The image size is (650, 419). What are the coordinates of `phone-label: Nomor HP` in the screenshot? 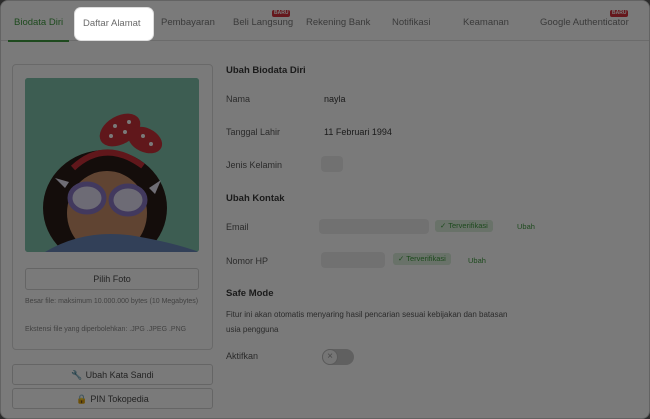 It's located at (247, 261).